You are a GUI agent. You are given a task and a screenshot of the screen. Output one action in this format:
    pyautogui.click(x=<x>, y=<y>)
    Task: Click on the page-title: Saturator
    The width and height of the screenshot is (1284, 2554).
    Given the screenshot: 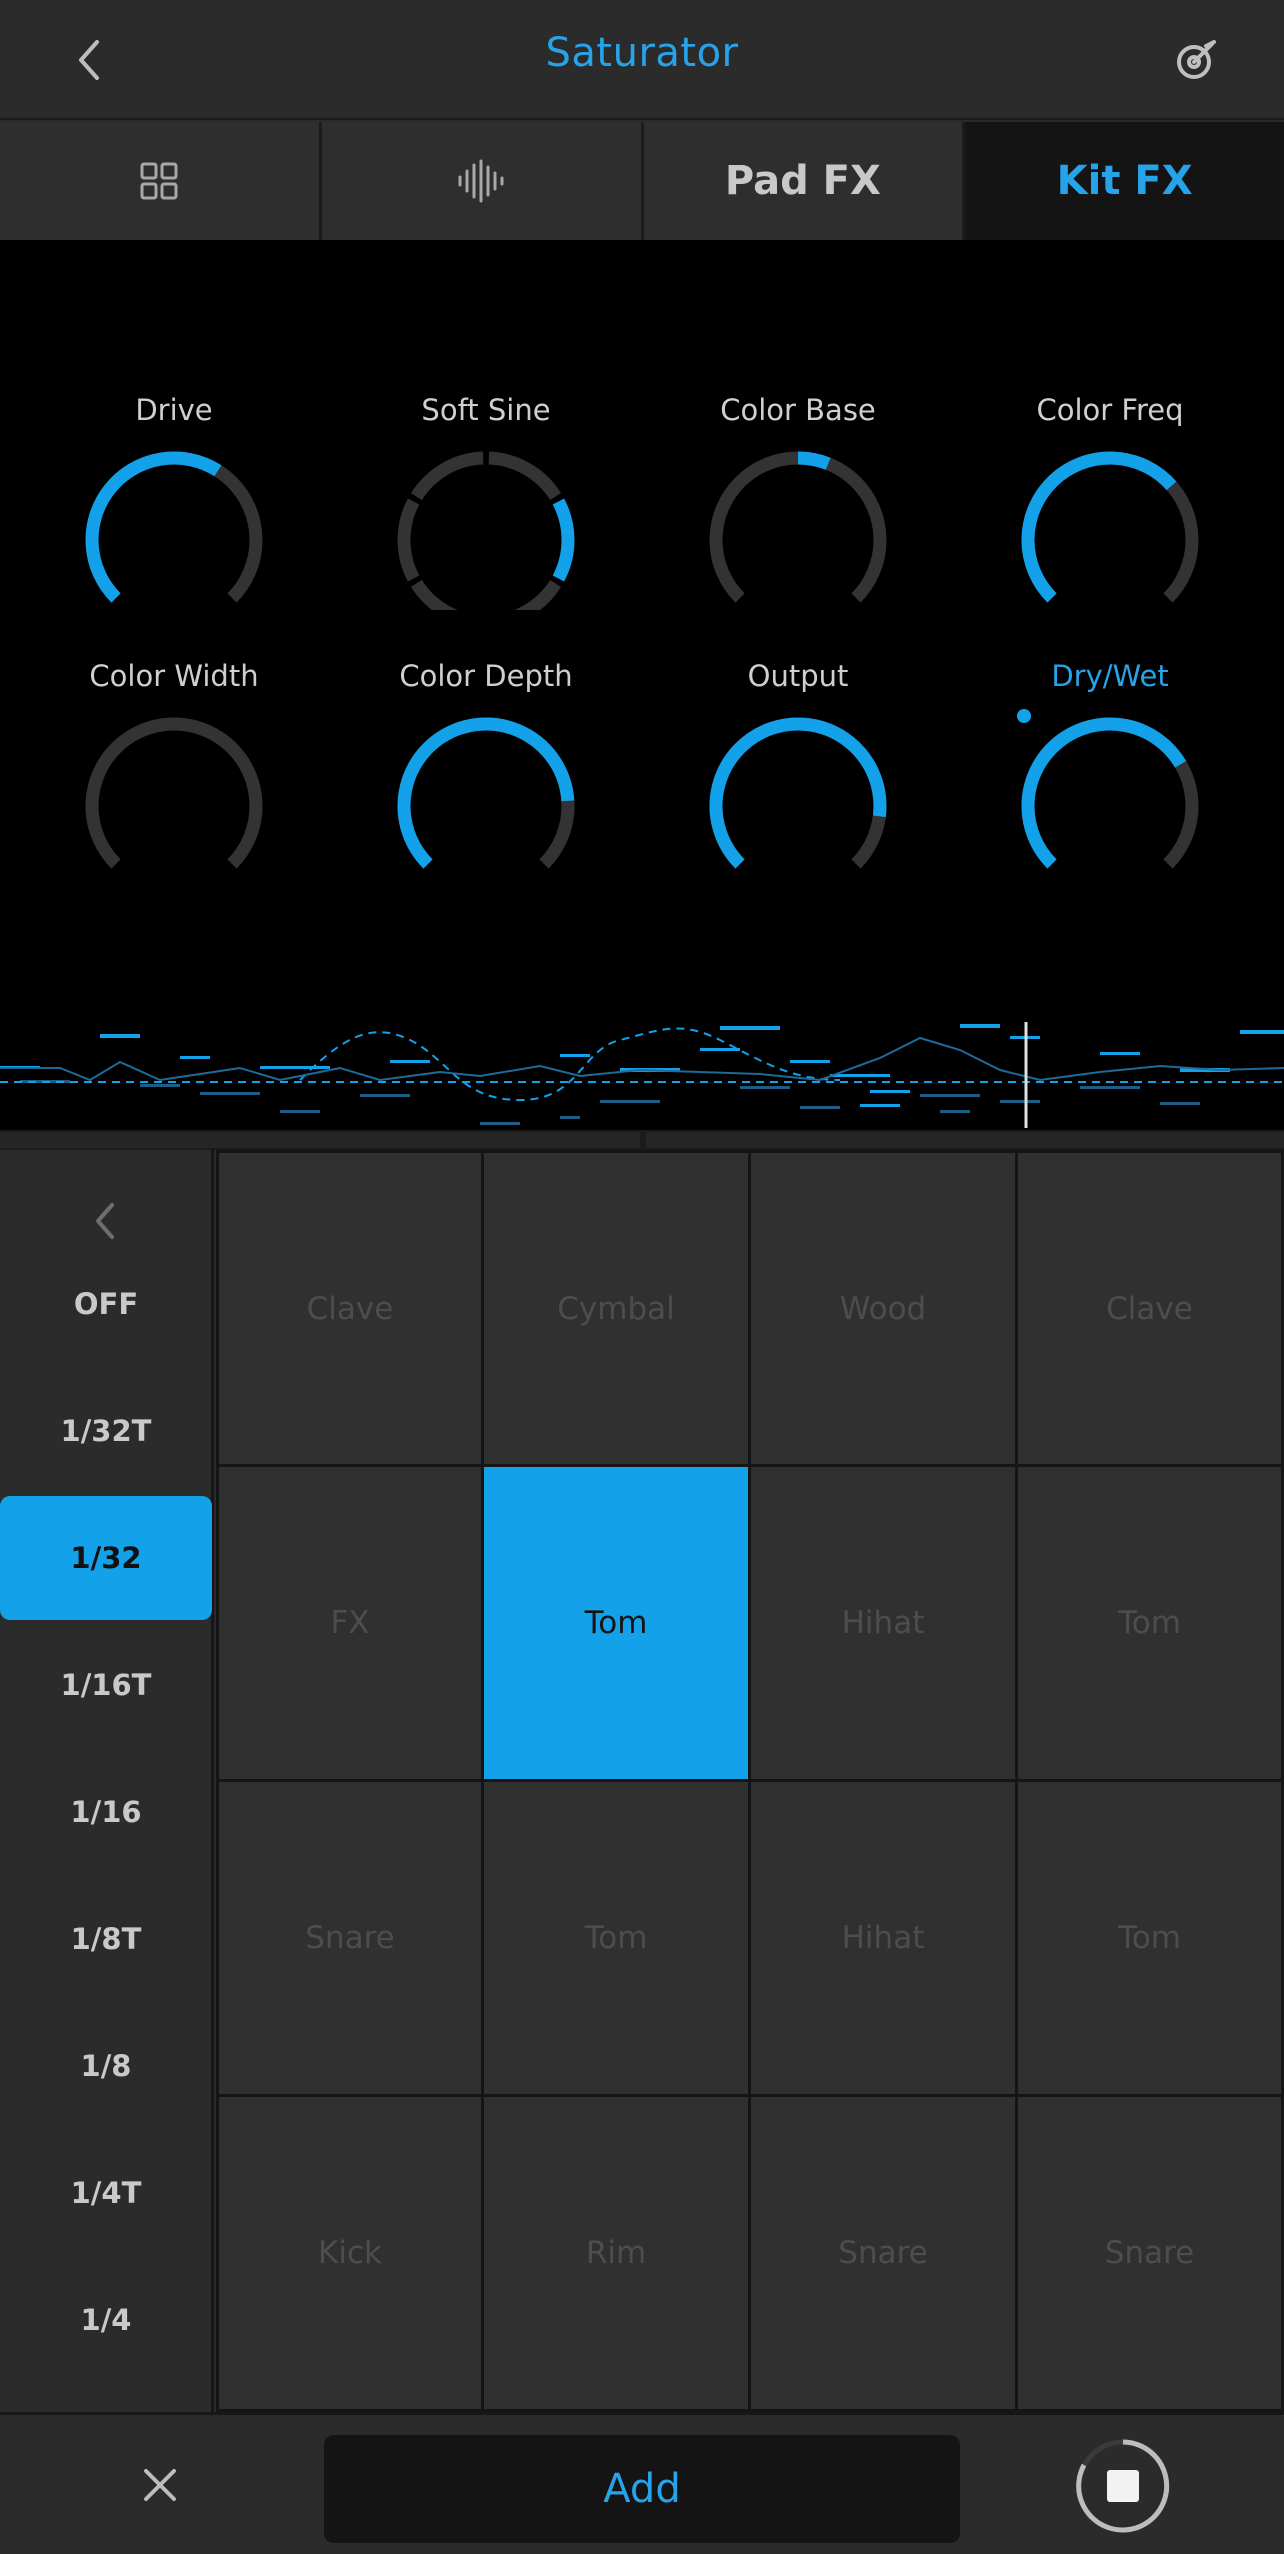 What is the action you would take?
    pyautogui.click(x=642, y=53)
    